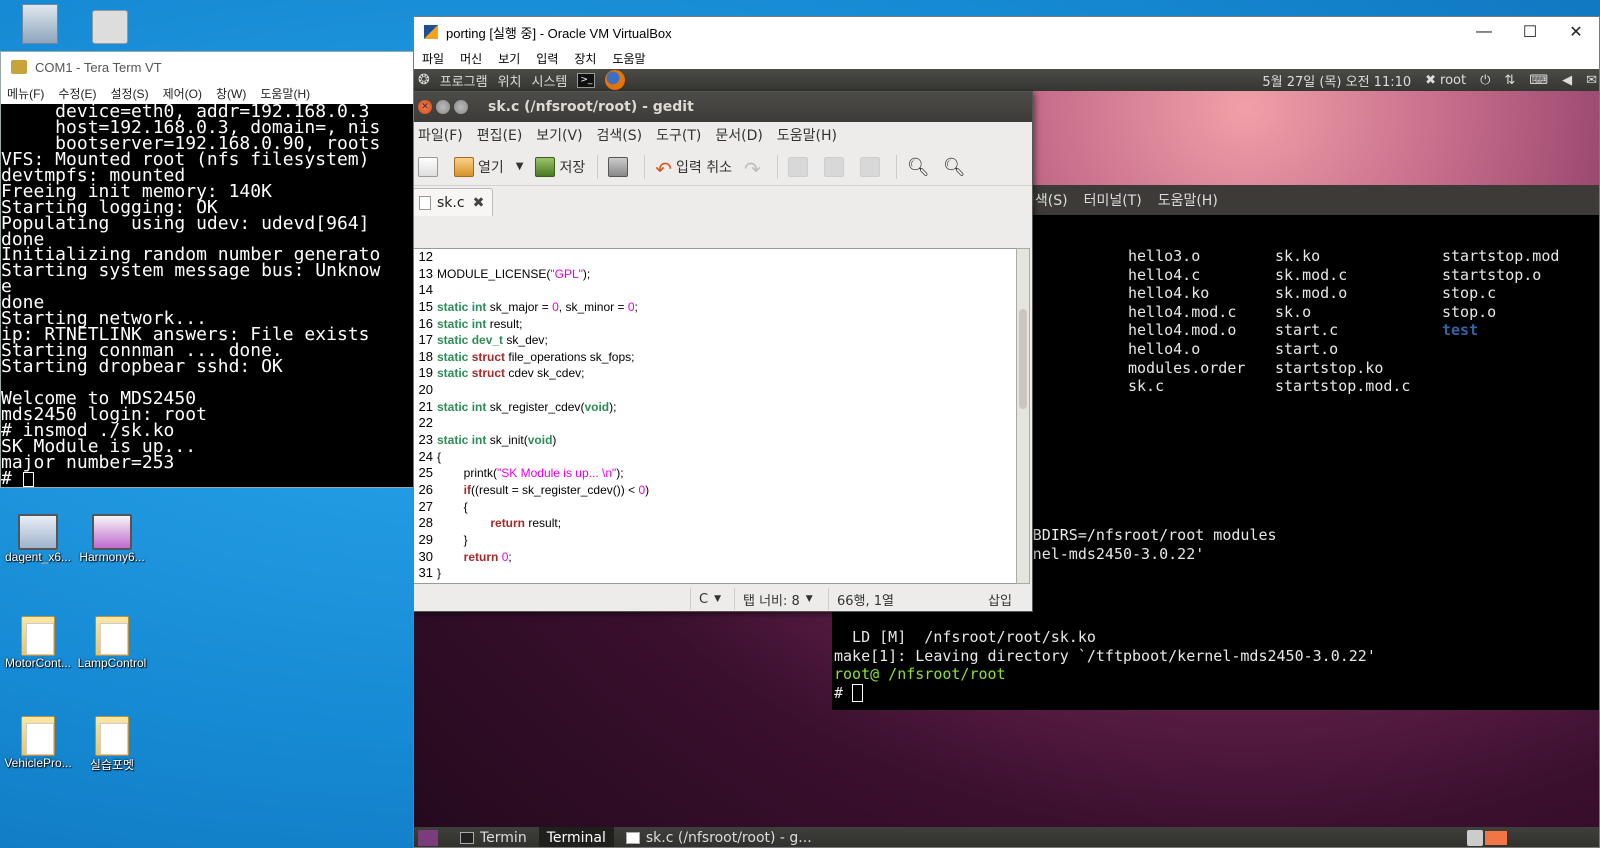  What do you see at coordinates (715, 540) in the screenshot?
I see `code-line: 29 }` at bounding box center [715, 540].